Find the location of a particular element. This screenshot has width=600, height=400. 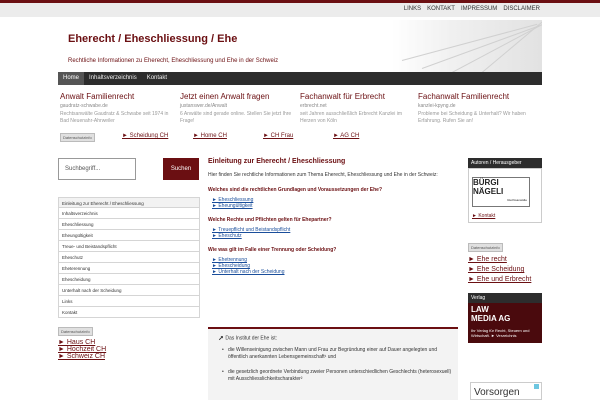

sidebar-item-links: Links is located at coordinates (129, 301).